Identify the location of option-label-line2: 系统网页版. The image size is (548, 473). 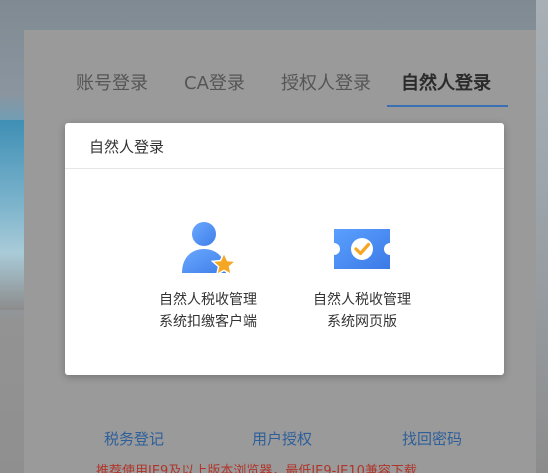
(362, 322).